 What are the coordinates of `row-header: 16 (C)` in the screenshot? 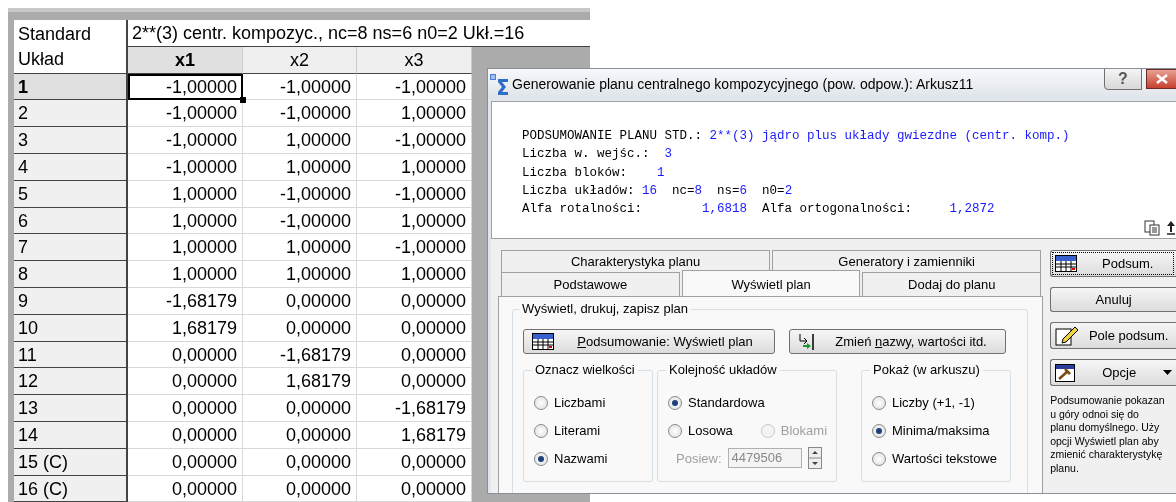 It's located at (71, 488).